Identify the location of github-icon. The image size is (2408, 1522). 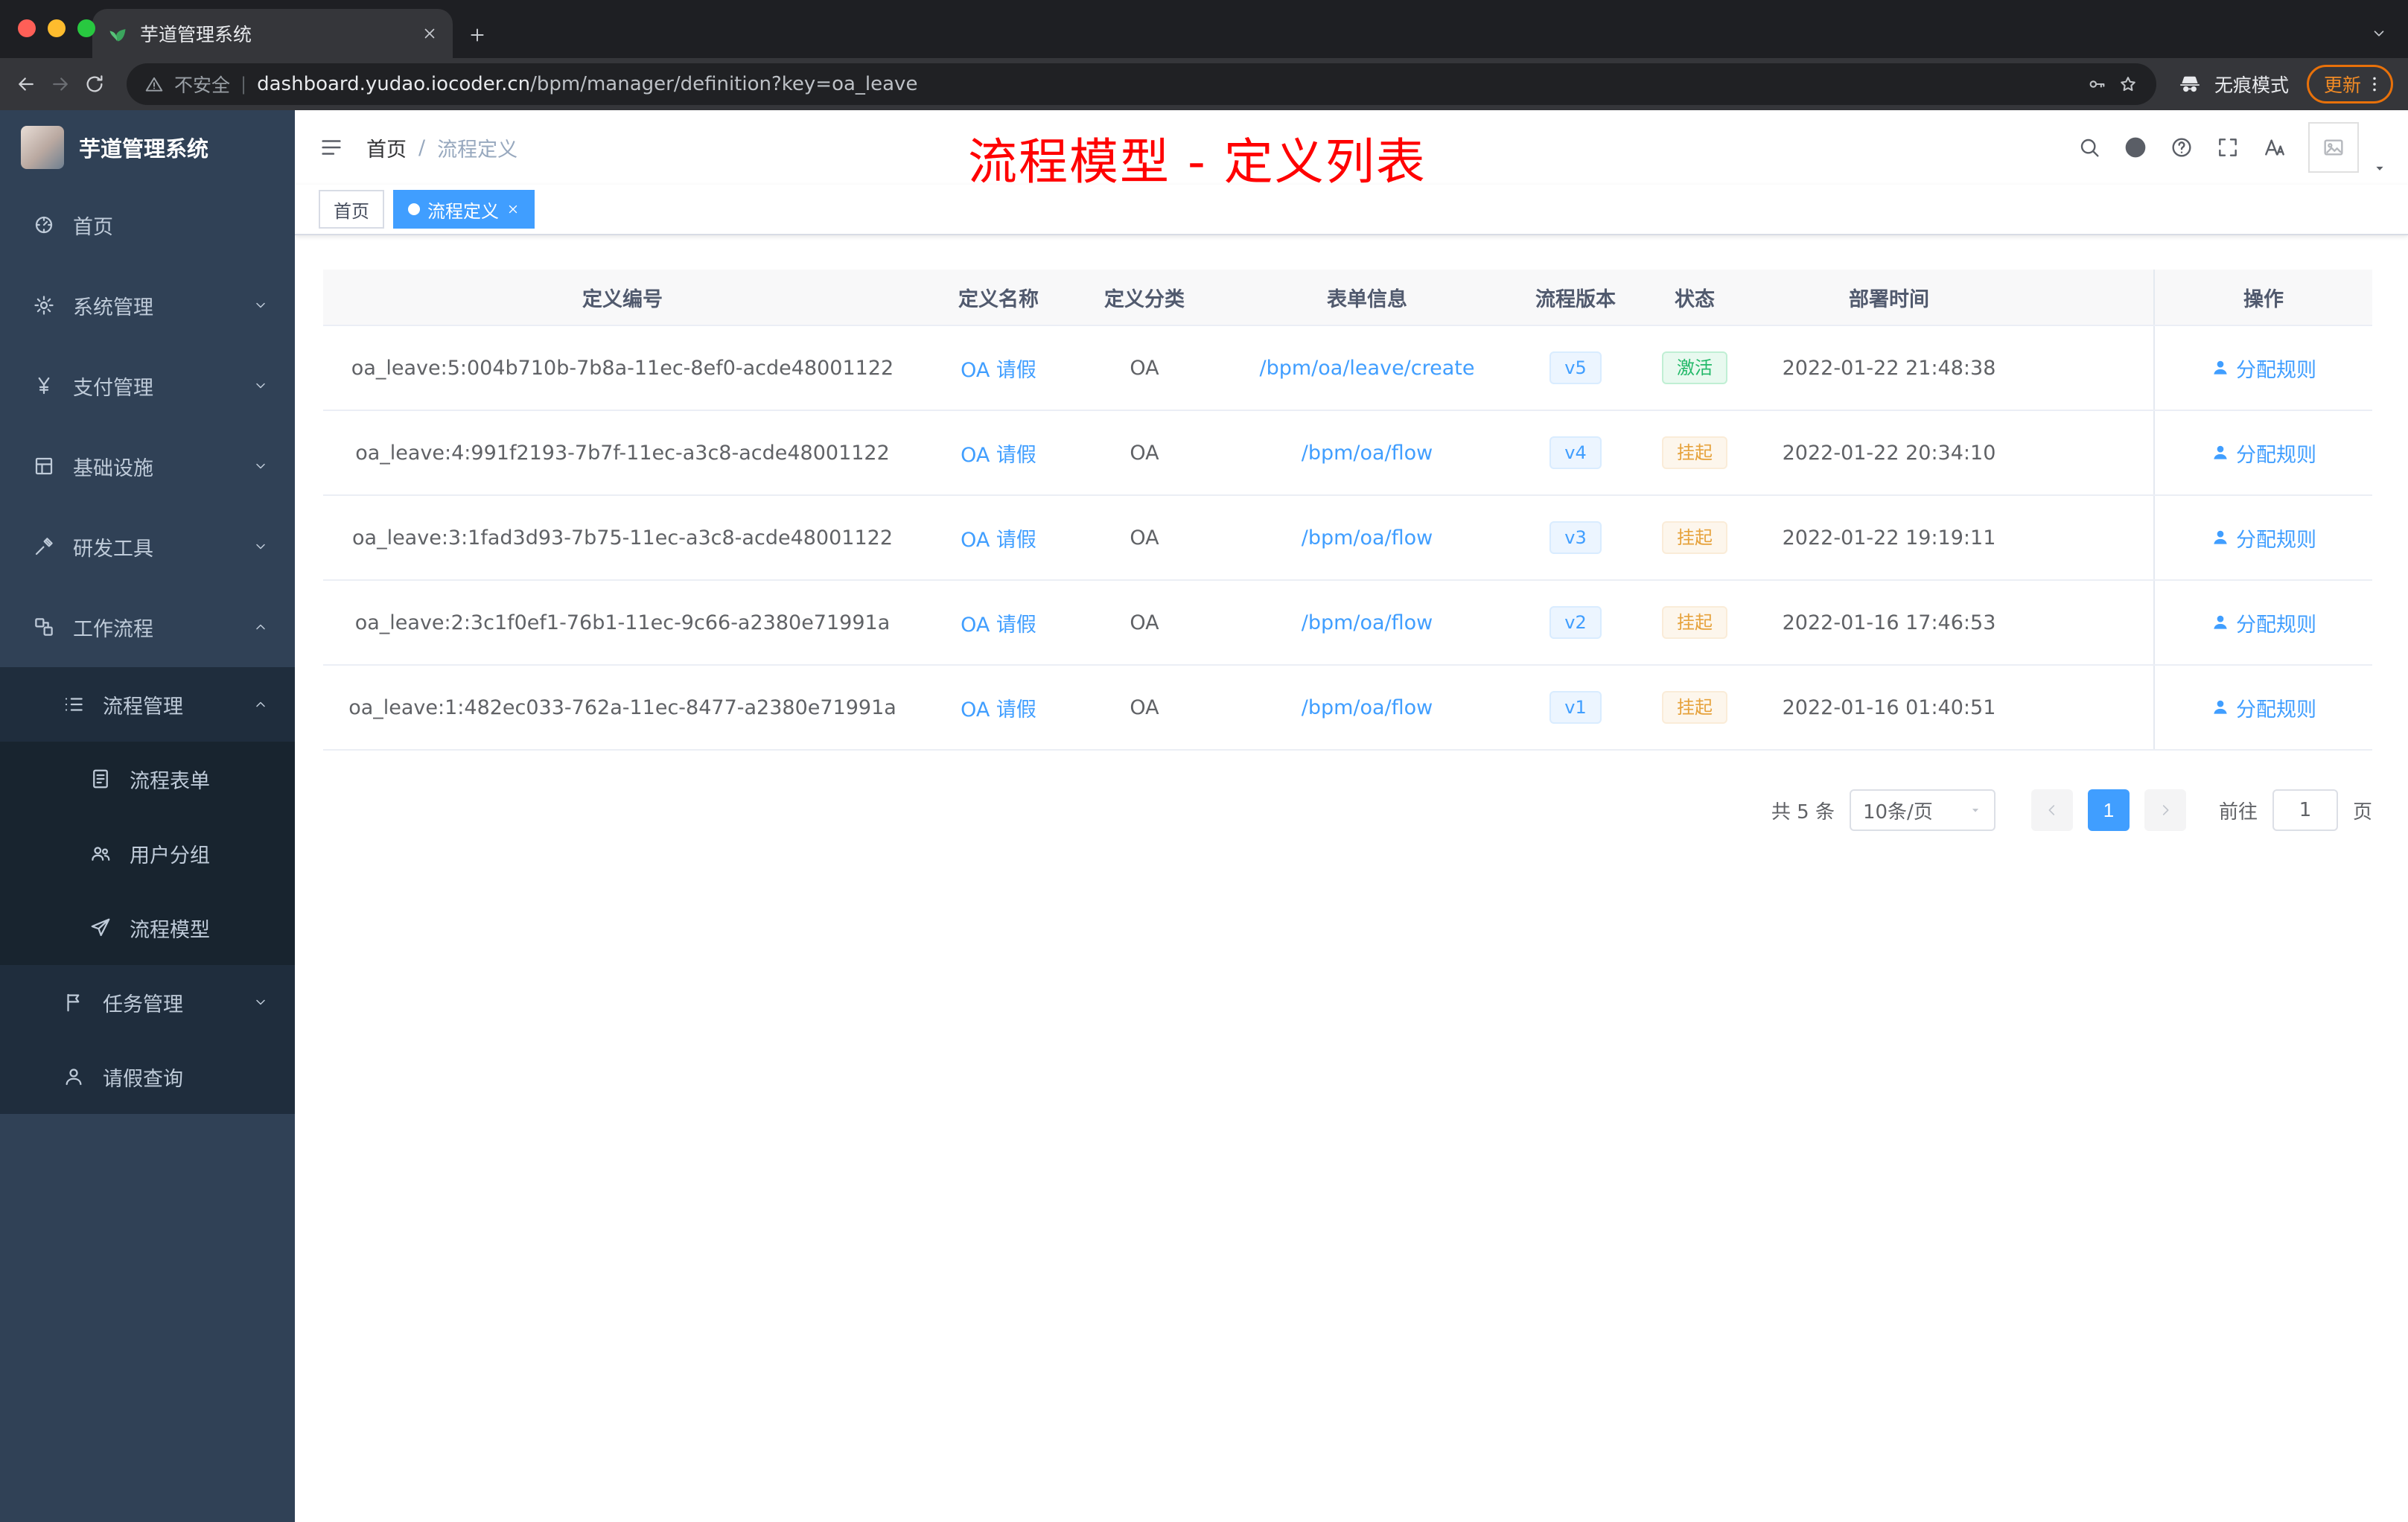
(2135, 147).